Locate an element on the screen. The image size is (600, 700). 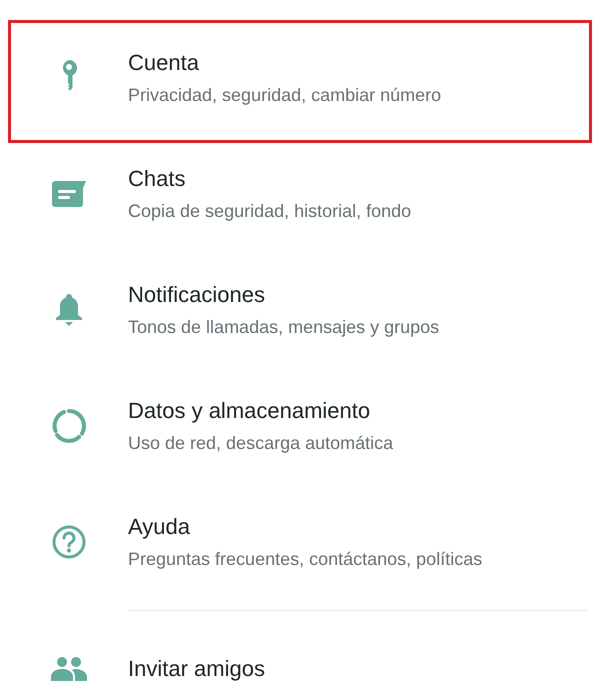
item-subtitle: Uso de red, descarga automática is located at coordinates (261, 443).